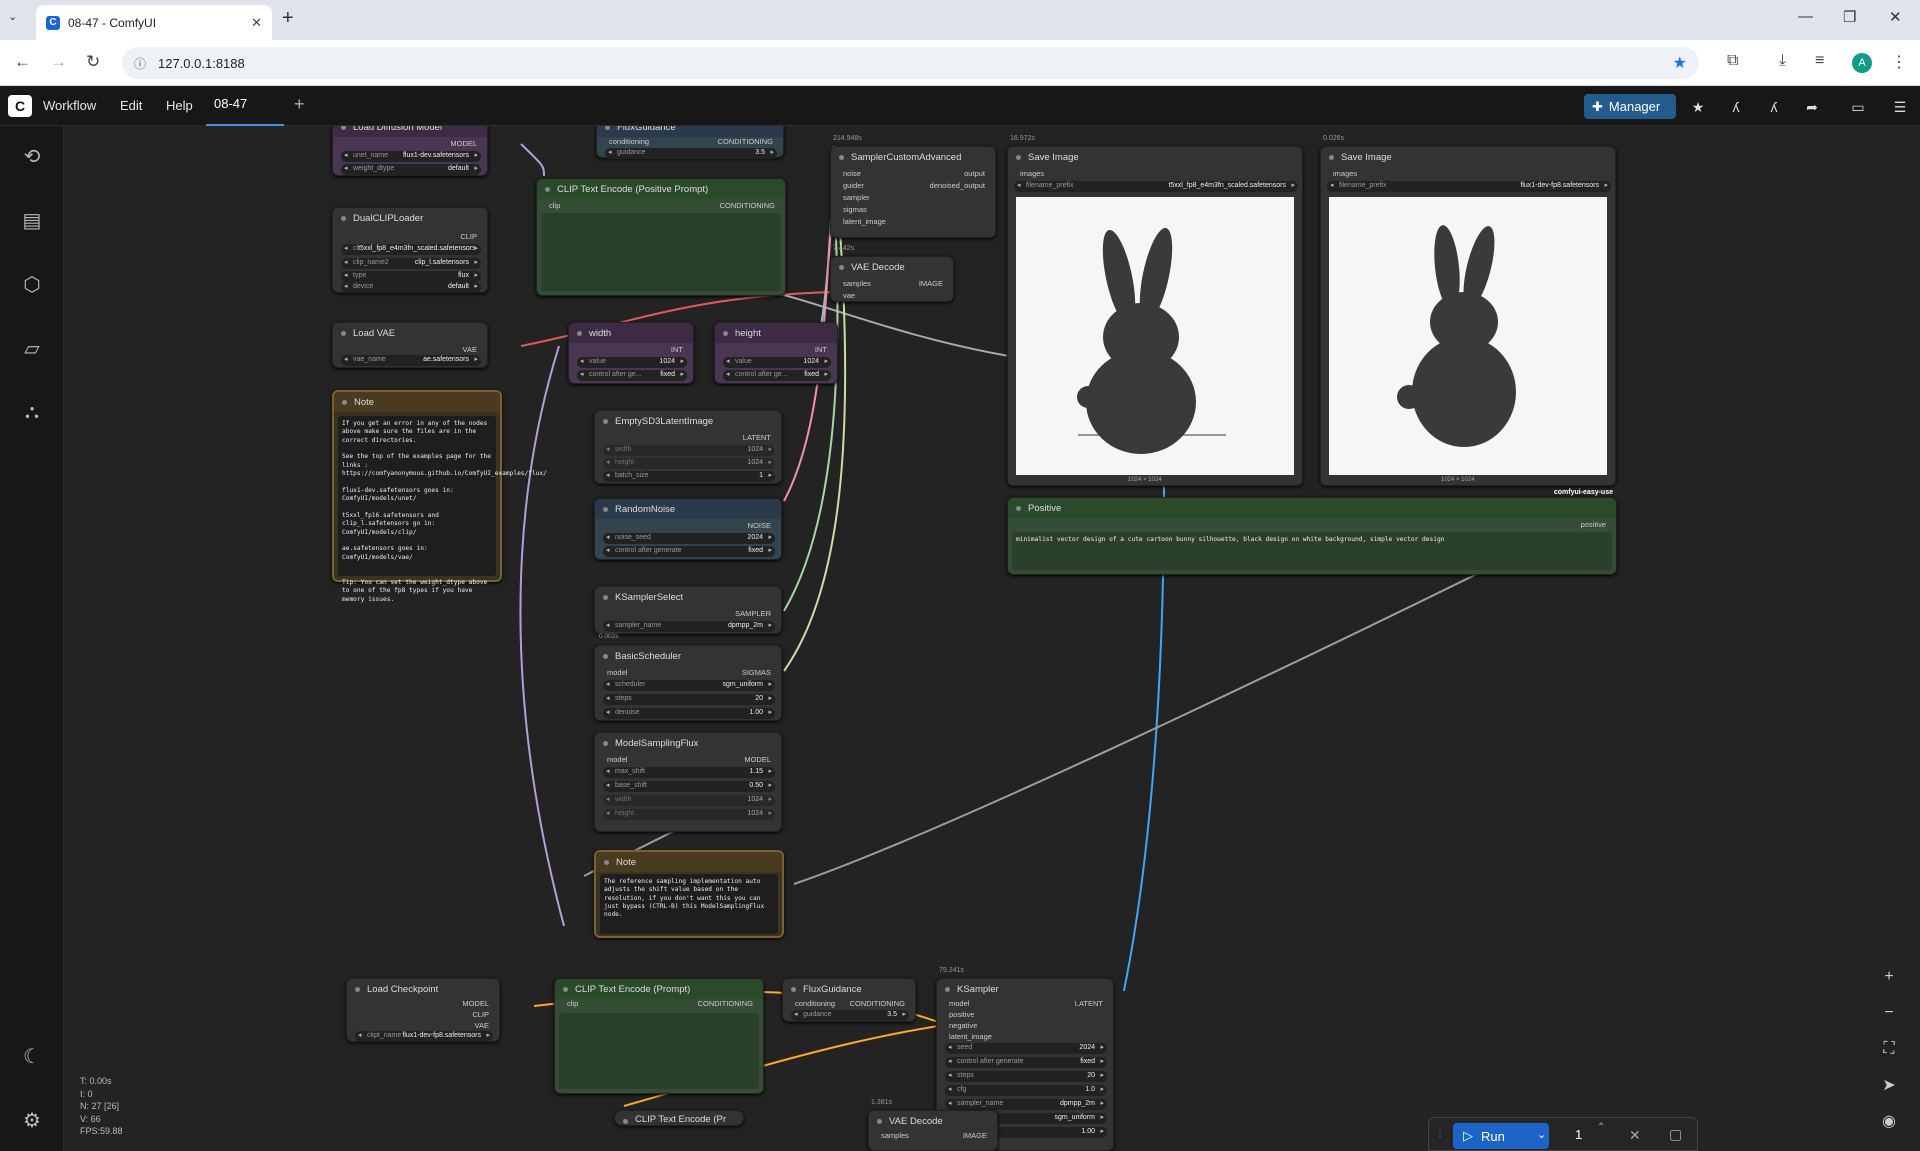 Image resolution: width=1920 pixels, height=1151 pixels. I want to click on sampler-input: sampler, so click(856, 197).